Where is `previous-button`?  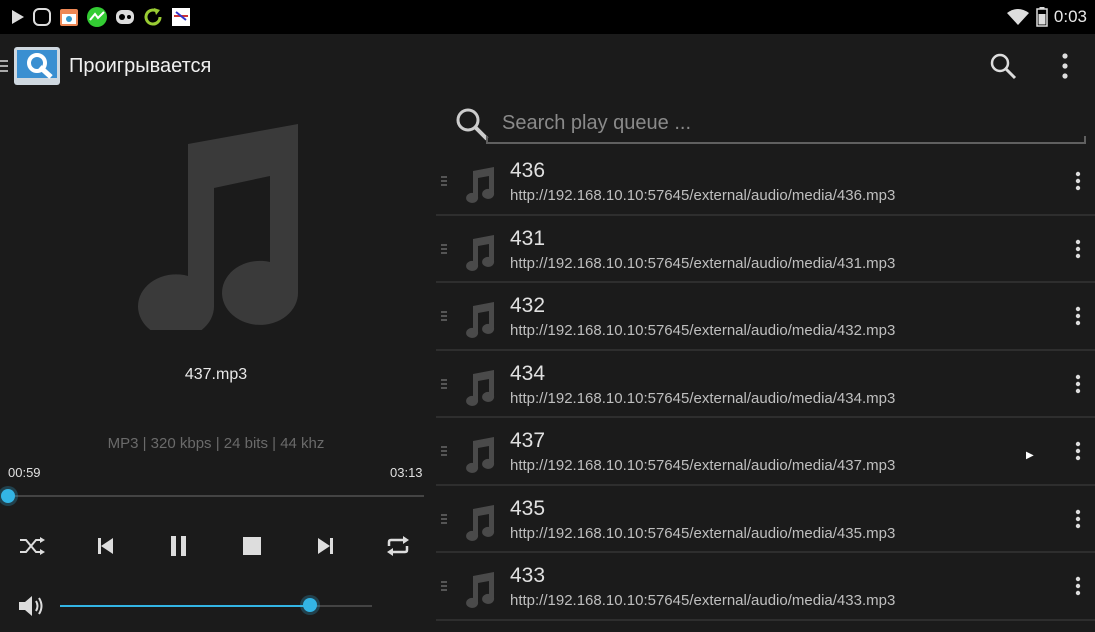 previous-button is located at coordinates (106, 546).